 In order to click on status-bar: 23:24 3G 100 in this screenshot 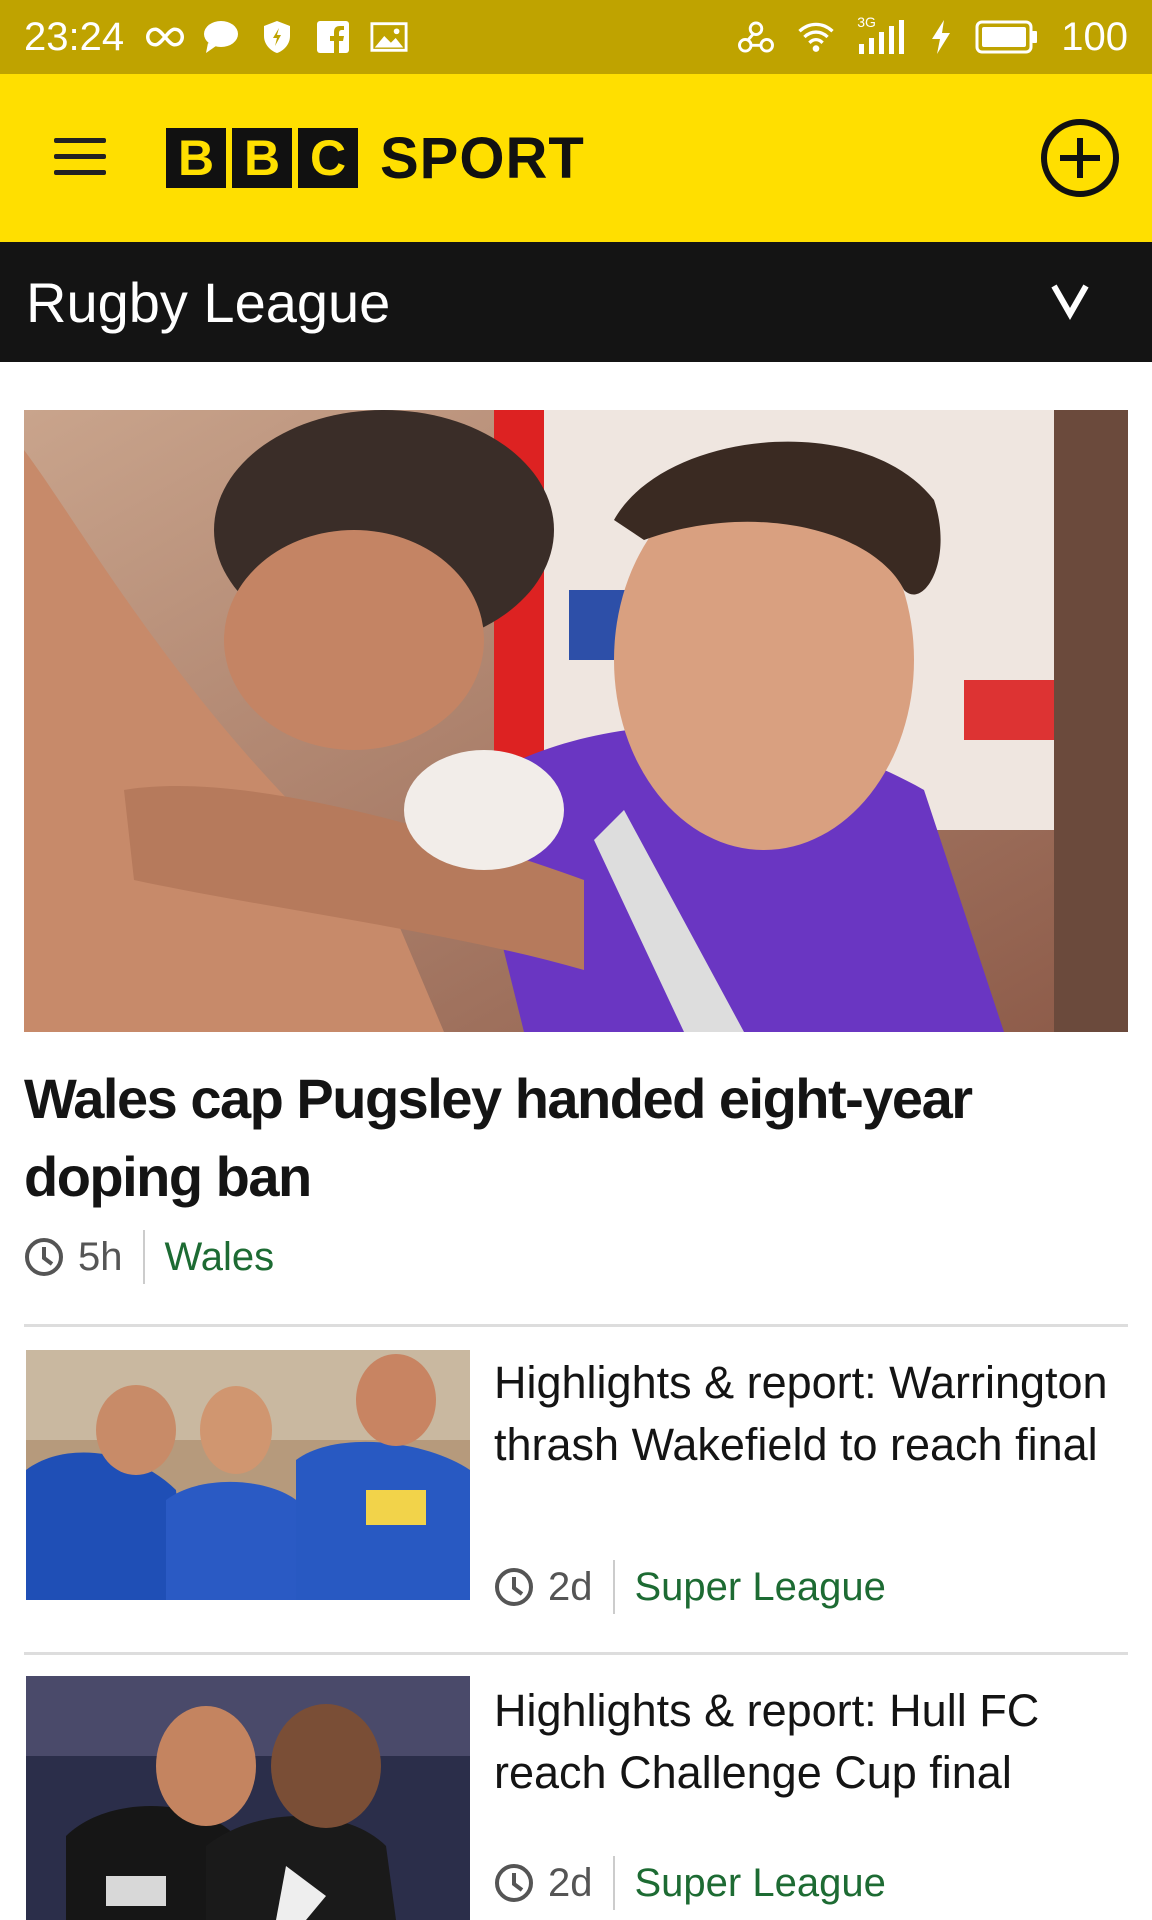, I will do `click(576, 37)`.